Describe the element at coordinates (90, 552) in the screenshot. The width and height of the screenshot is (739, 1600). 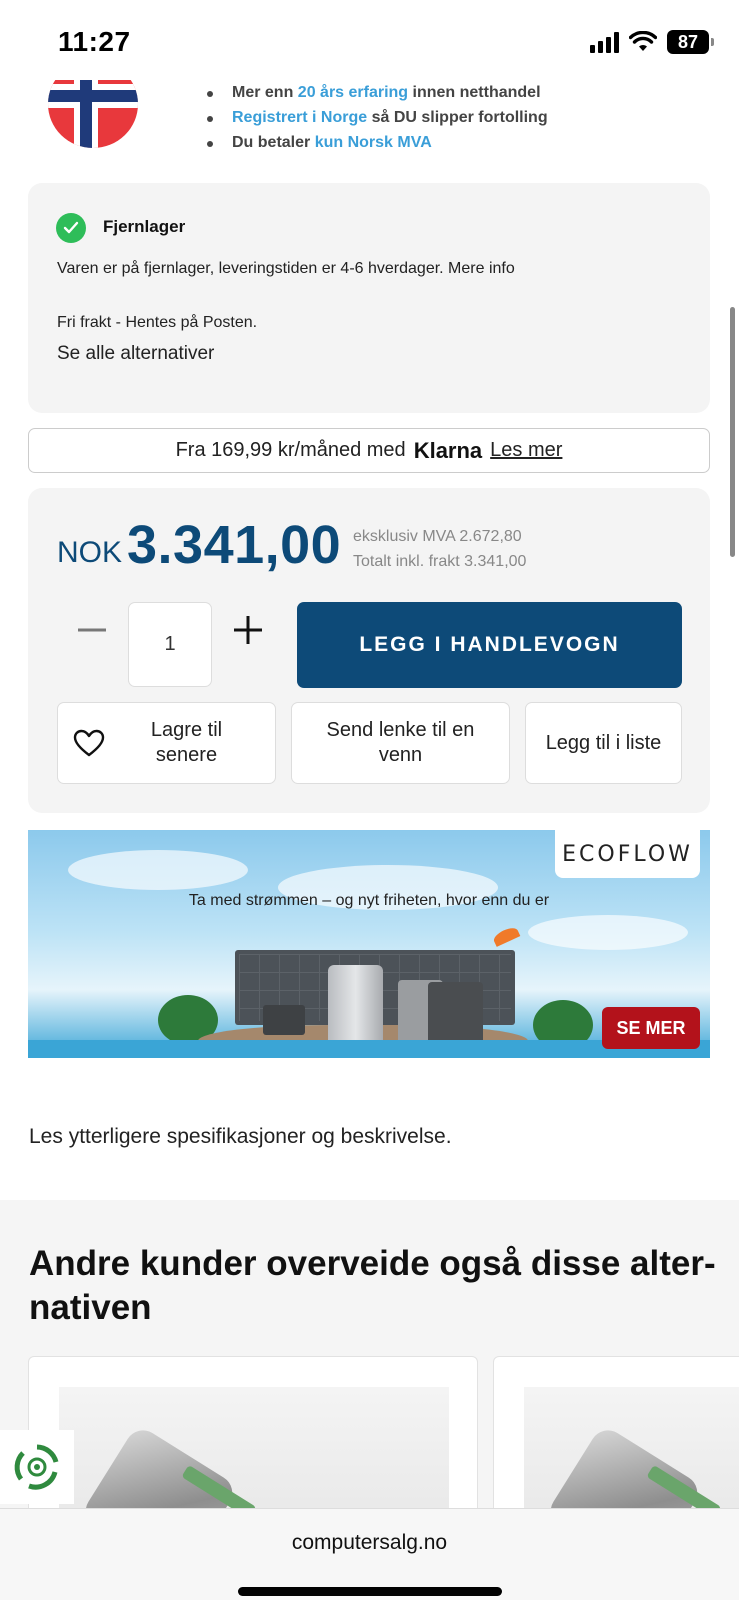
I see `price-currency: NOK` at that location.